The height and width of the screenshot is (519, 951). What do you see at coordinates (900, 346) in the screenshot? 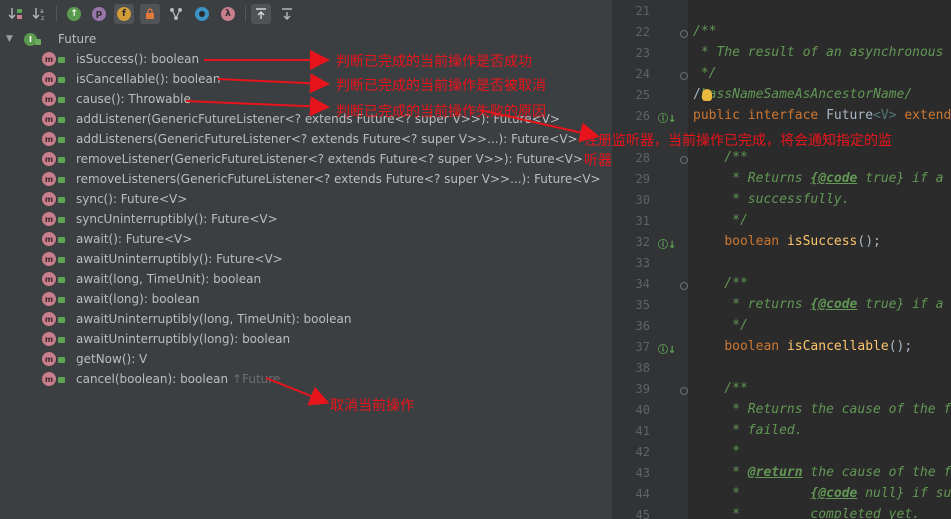
I see `code-token: ();` at bounding box center [900, 346].